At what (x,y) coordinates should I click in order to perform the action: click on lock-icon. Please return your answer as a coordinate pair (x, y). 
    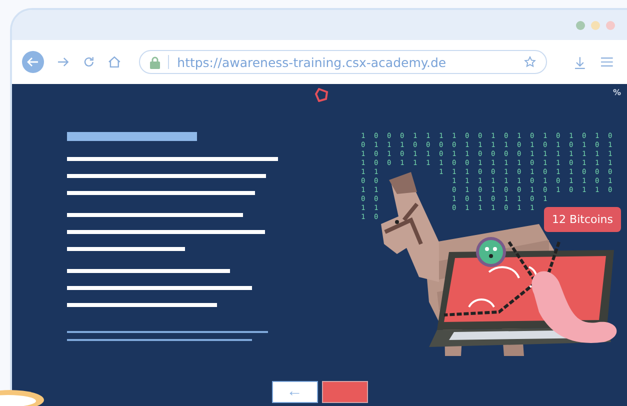
    Looking at the image, I should click on (155, 62).